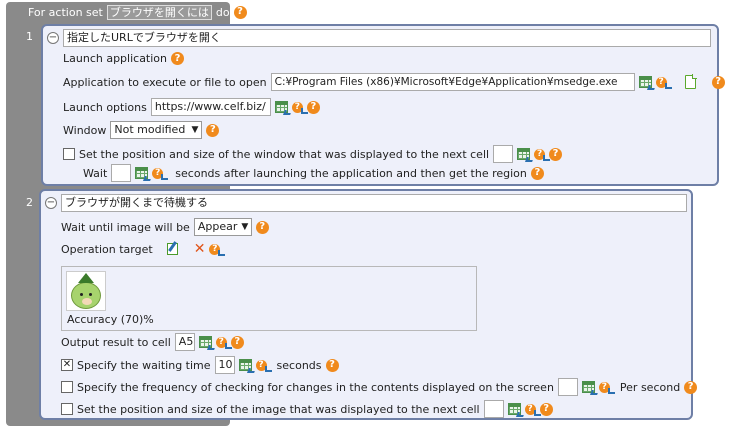  Describe the element at coordinates (493, 409) in the screenshot. I see `image-position-cell-input` at that location.